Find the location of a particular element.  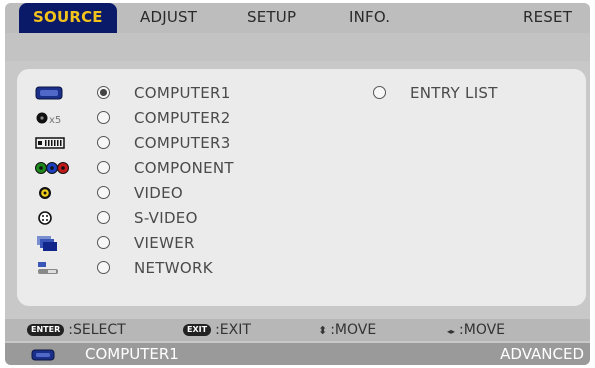

tab-info: INFO. is located at coordinates (369, 18).